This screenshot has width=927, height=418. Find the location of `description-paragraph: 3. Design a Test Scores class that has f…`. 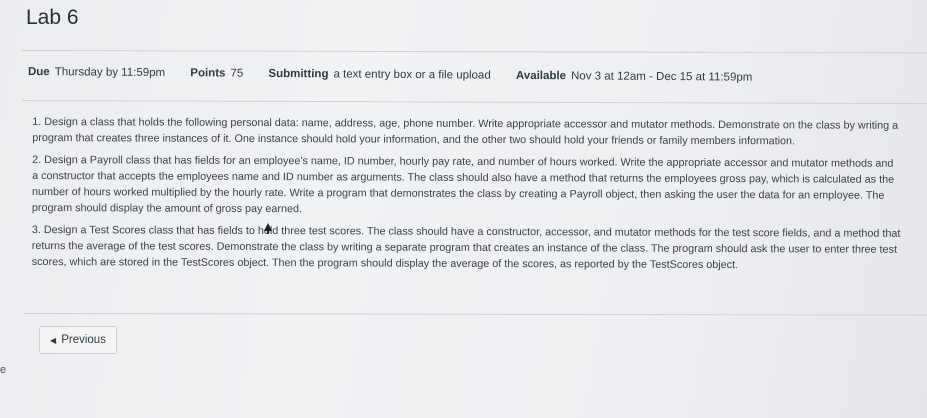

description-paragraph: 3. Design a Test Scores class that has f… is located at coordinates (466, 247).